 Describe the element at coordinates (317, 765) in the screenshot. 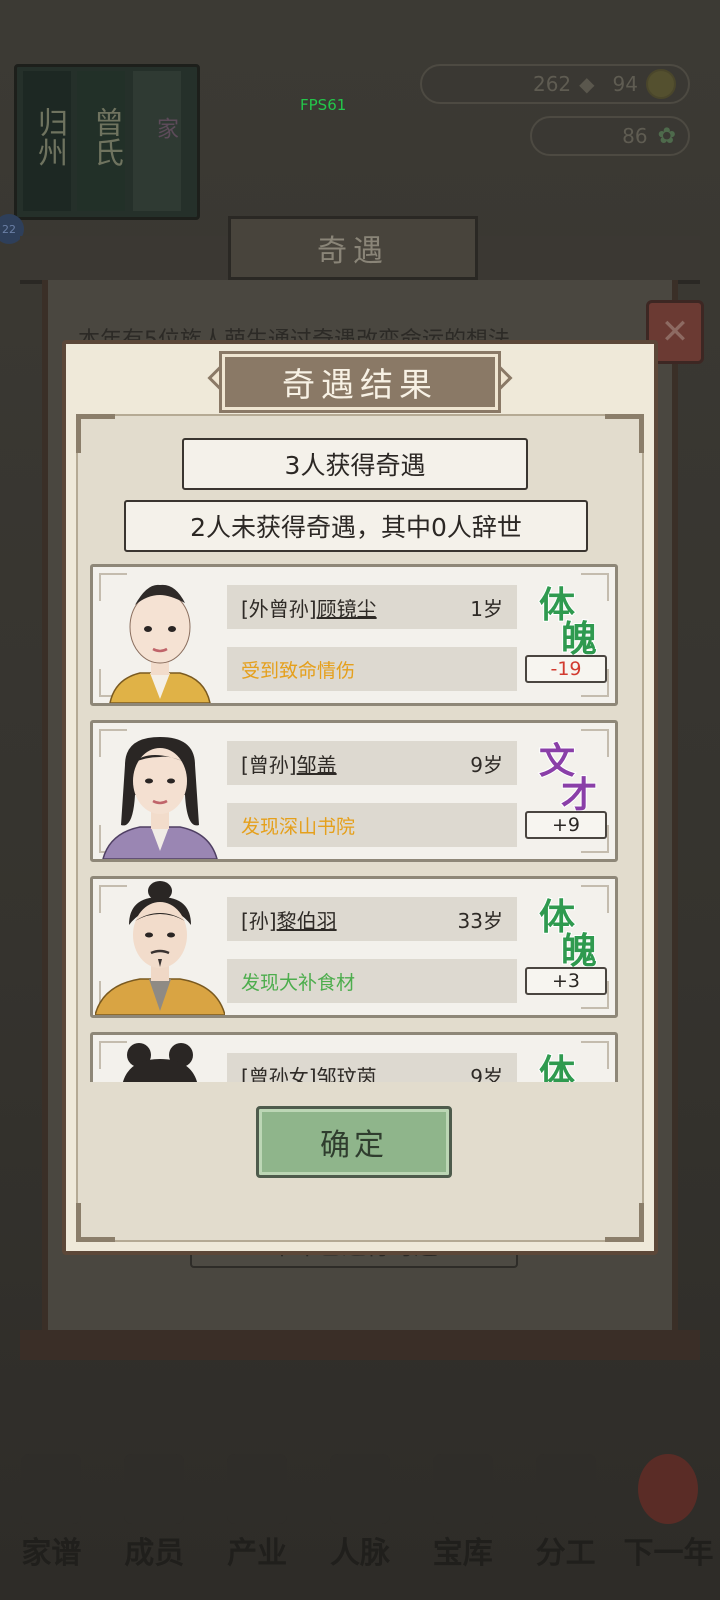

I see `member-name-link: 邹盖` at that location.